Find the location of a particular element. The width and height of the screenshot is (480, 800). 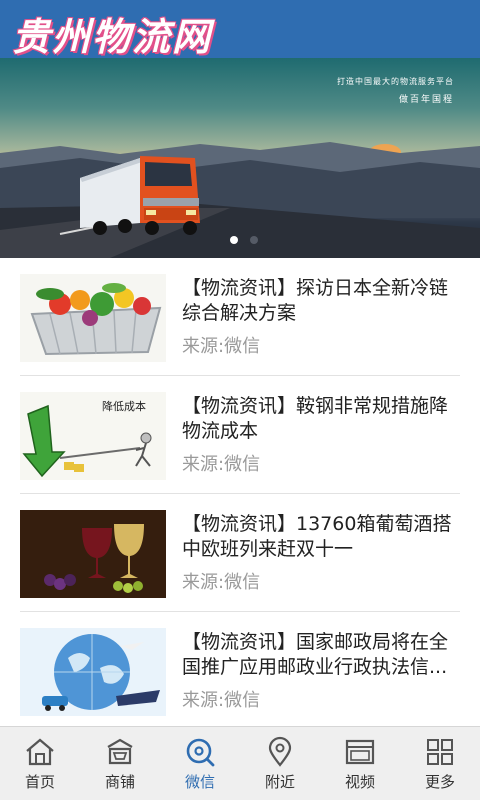

vegetables-basket-image is located at coordinates (93, 318).